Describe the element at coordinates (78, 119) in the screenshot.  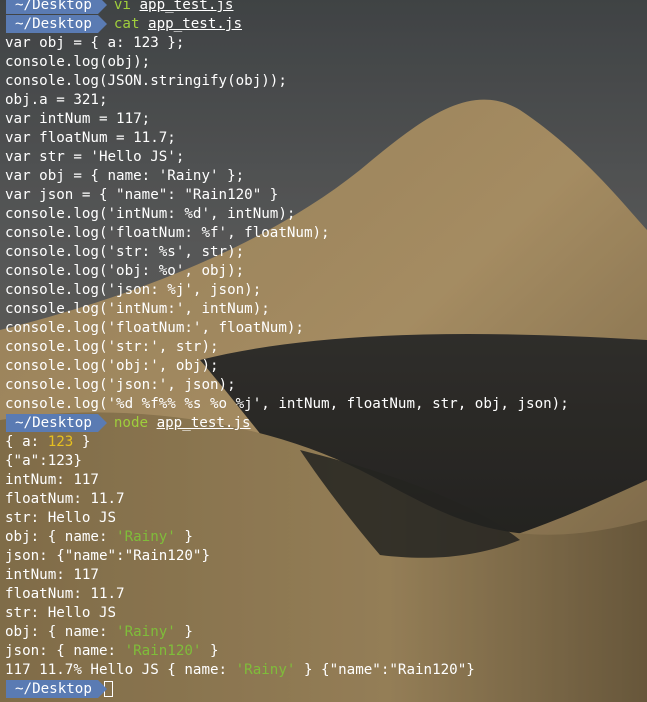
I see `source-line: var intNum = 117;` at that location.